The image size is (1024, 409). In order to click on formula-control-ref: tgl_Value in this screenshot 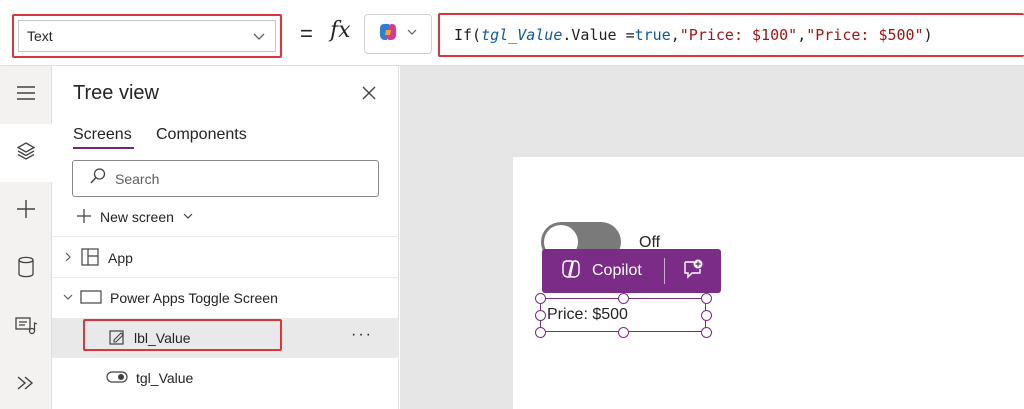, I will do `click(522, 35)`.